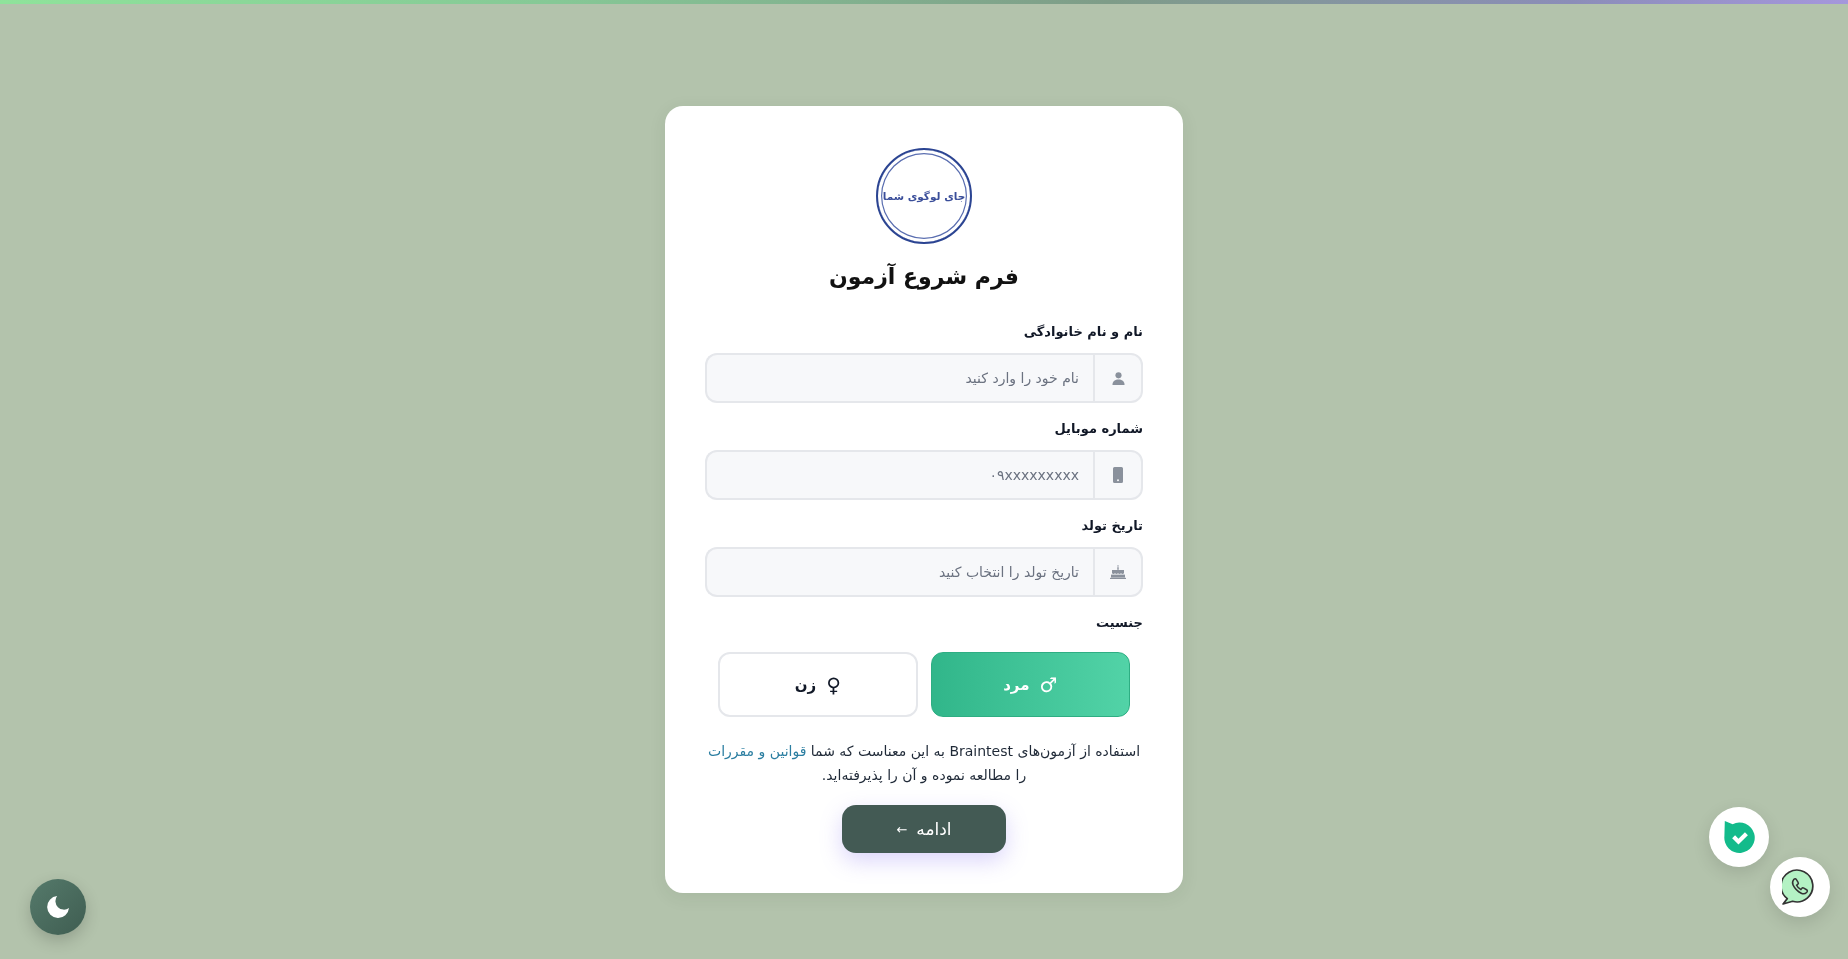 This screenshot has height=959, width=1848. Describe the element at coordinates (818, 684) in the screenshot. I see `gender-option-button: ♀ زن` at that location.